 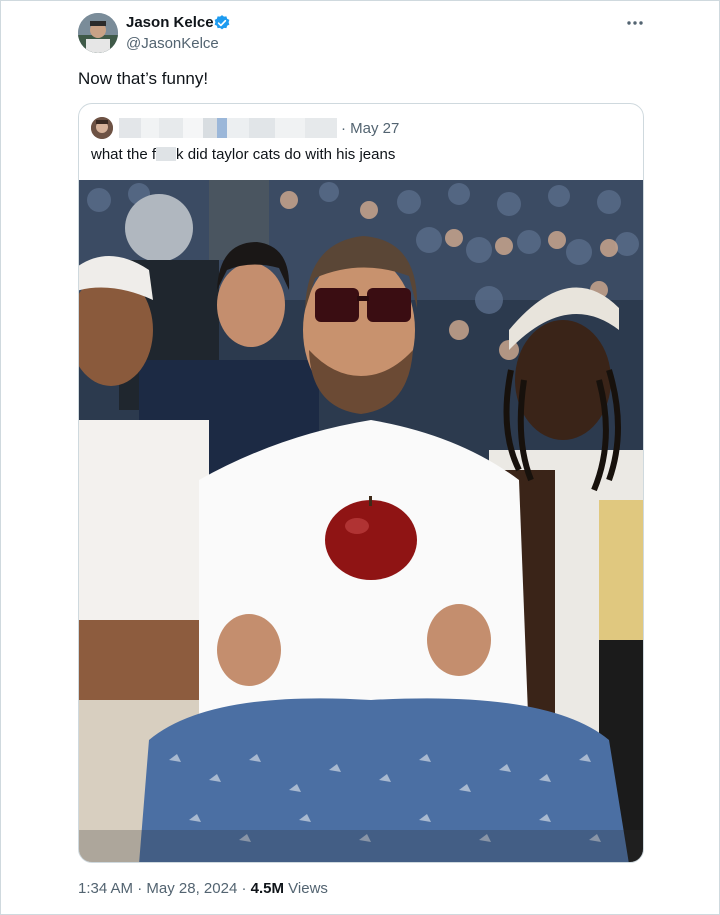 I want to click on tweet-text: Now that’s funny!, so click(x=143, y=78).